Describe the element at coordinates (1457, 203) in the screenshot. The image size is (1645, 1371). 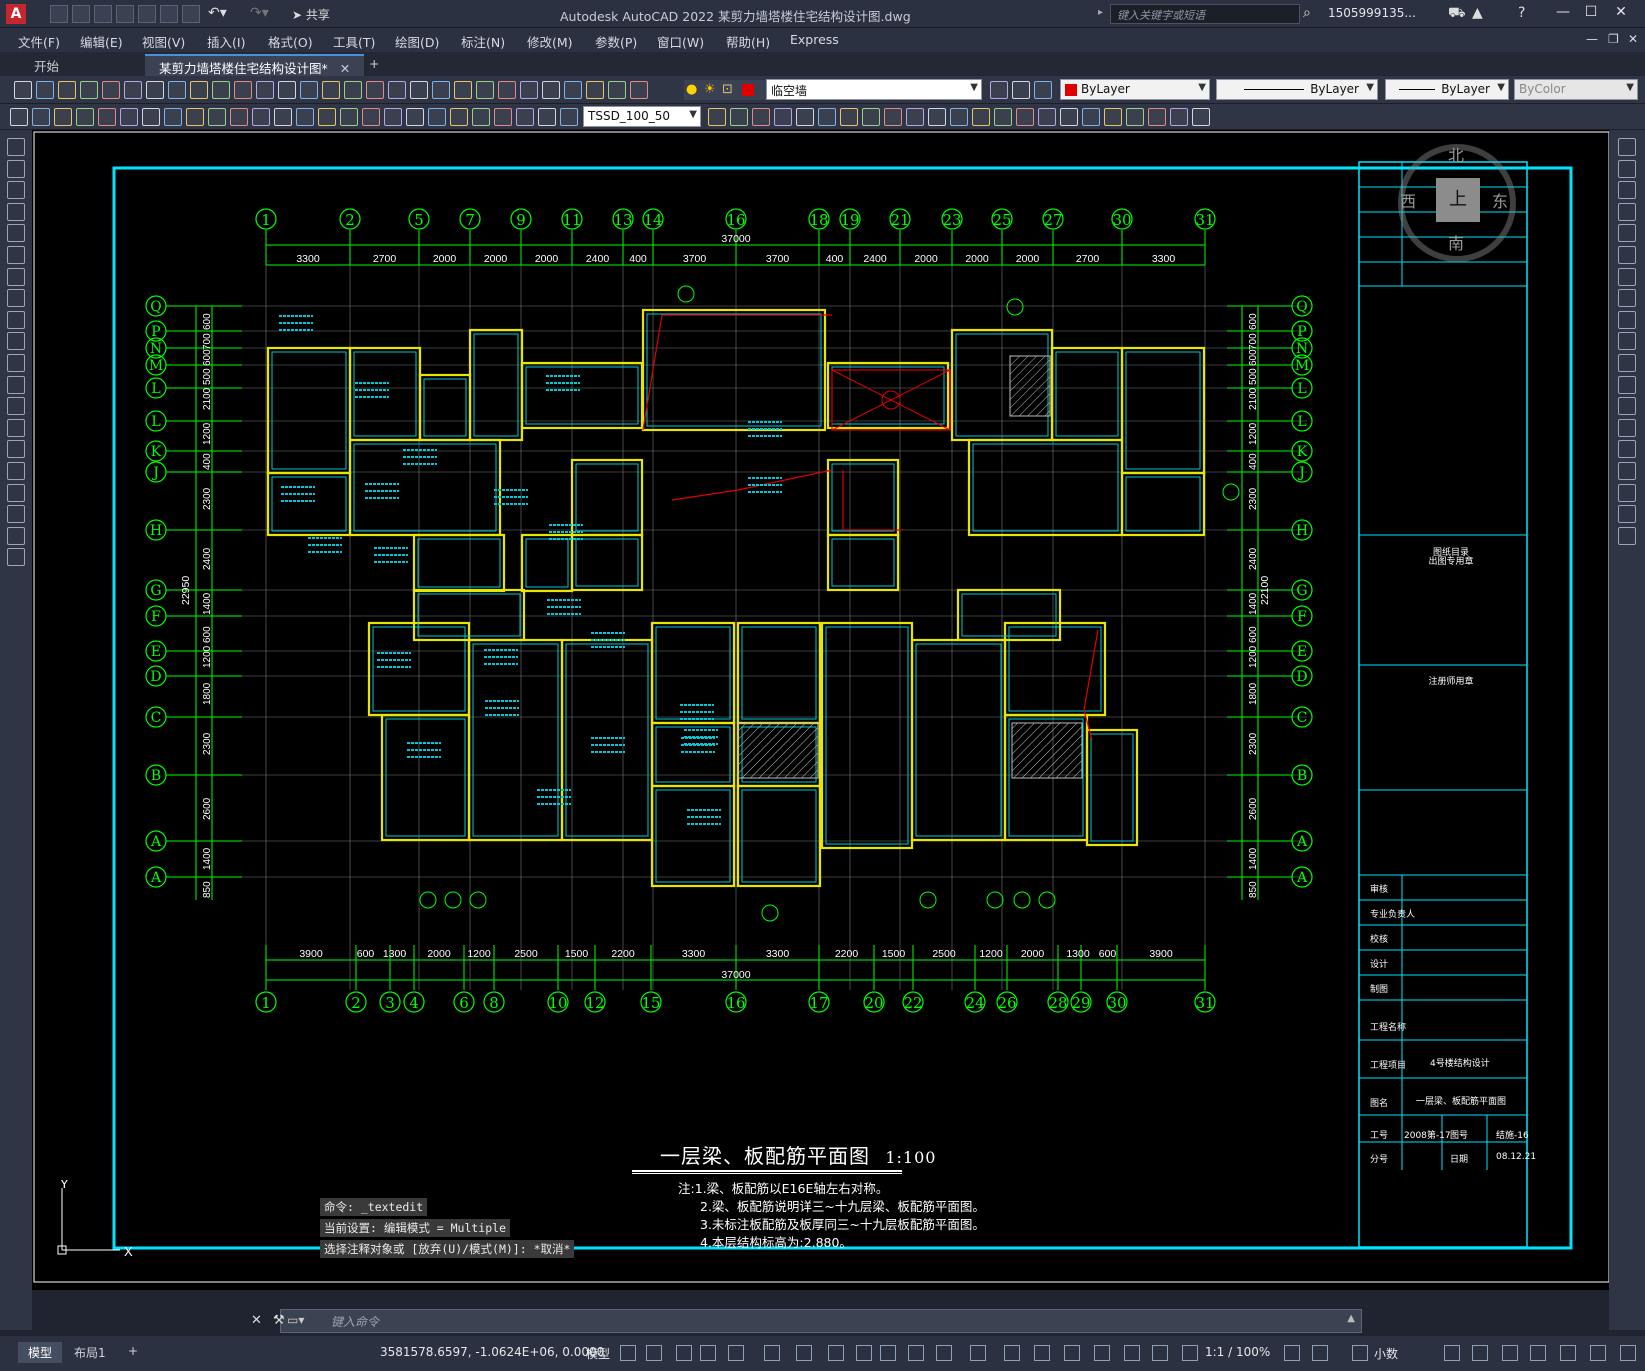
I see `viewcube: 上 北 南 东 西` at that location.